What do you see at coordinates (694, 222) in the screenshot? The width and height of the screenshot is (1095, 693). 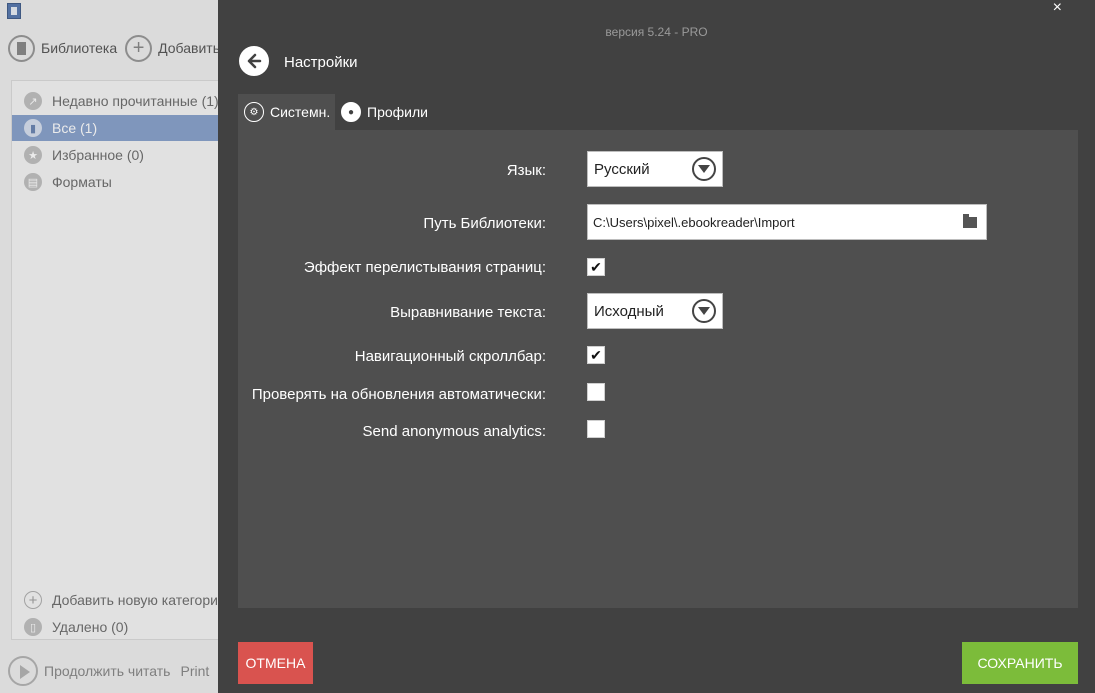 I see `library-path-value: C:\Users\pixel\.ebookreader\Import` at bounding box center [694, 222].